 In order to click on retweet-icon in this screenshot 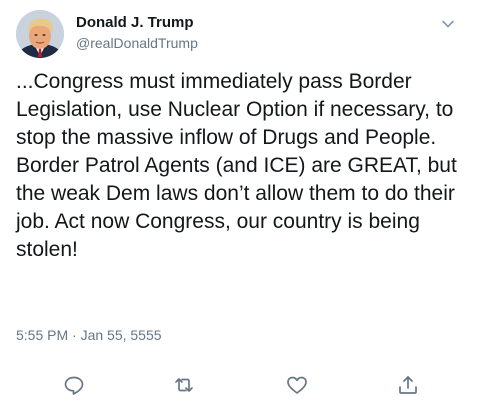, I will do `click(184, 385)`.